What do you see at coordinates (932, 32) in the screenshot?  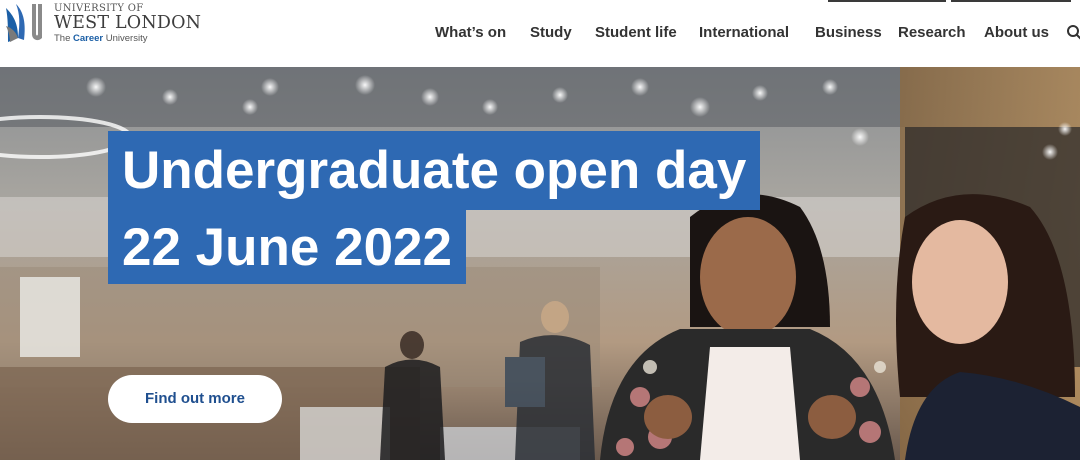 I see `nav-item-research: Research` at bounding box center [932, 32].